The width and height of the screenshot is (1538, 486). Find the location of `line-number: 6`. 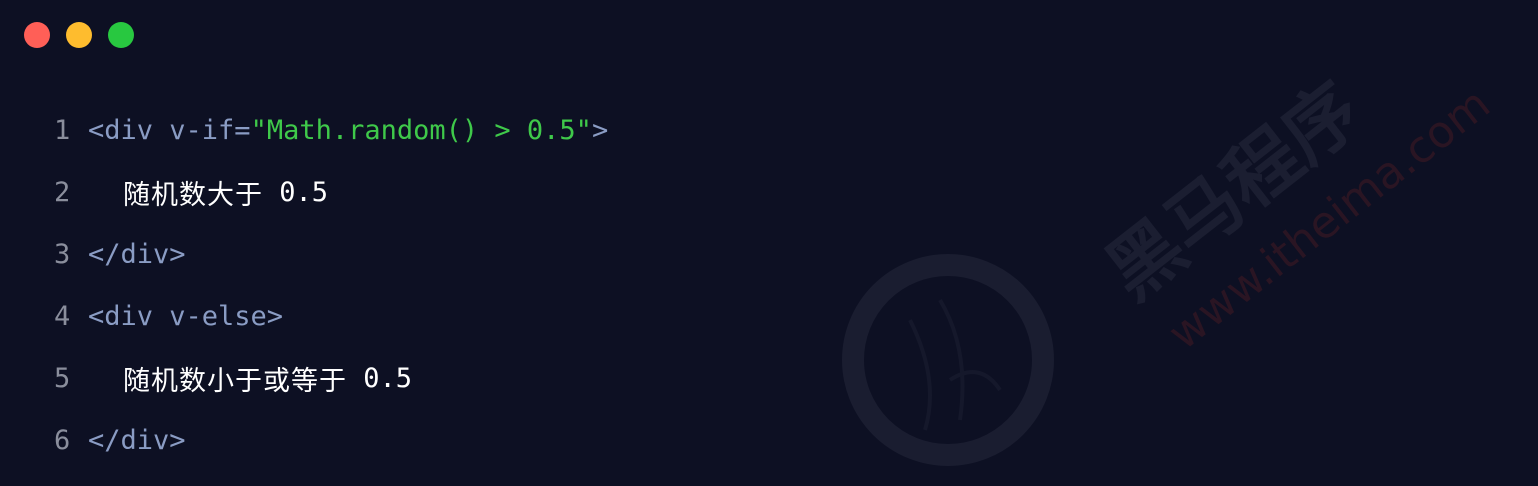

line-number: 6 is located at coordinates (62, 440).